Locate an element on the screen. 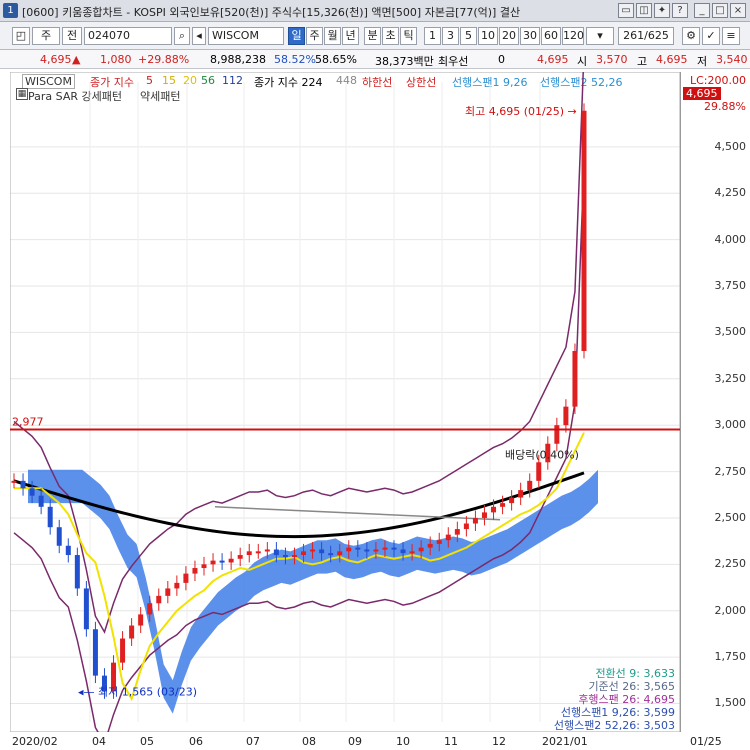 The image size is (750, 750). trade-amount: 38,373백만 is located at coordinates (404, 61).